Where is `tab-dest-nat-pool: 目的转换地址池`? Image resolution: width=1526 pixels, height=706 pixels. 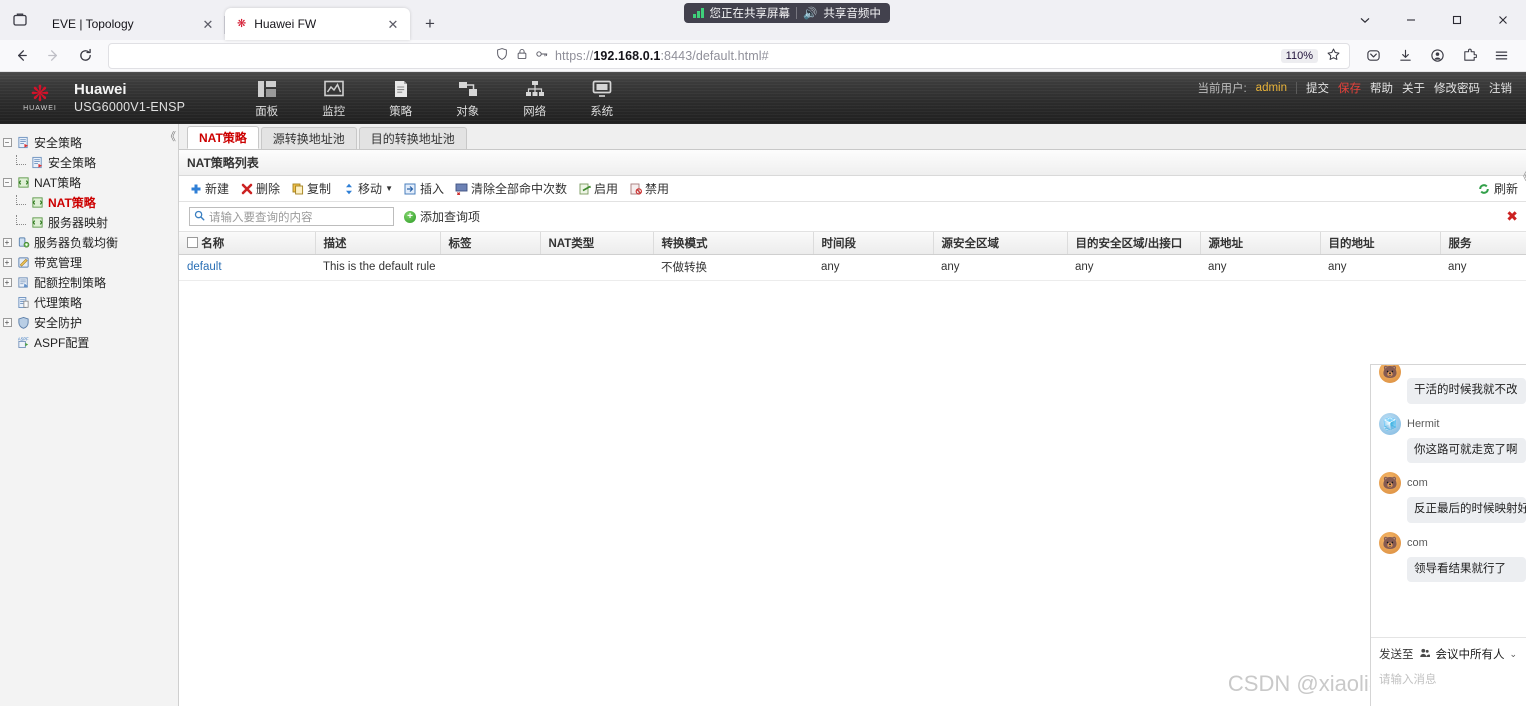
tab-dest-nat-pool: 目的转换地址池 is located at coordinates (412, 138).